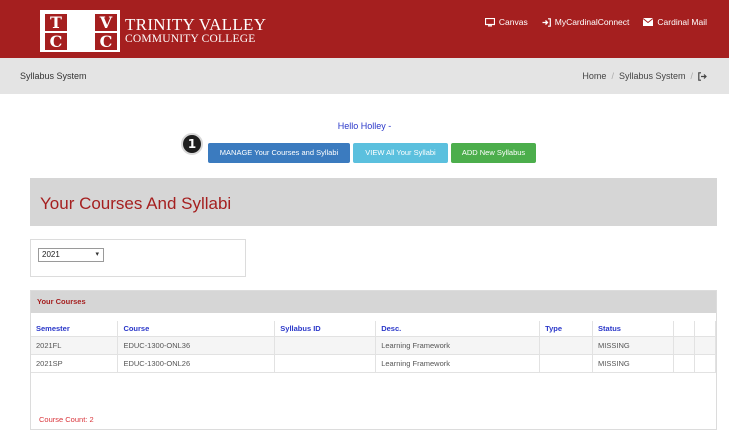 The image size is (729, 444). I want to click on system-name: Syllabus System, so click(53, 76).